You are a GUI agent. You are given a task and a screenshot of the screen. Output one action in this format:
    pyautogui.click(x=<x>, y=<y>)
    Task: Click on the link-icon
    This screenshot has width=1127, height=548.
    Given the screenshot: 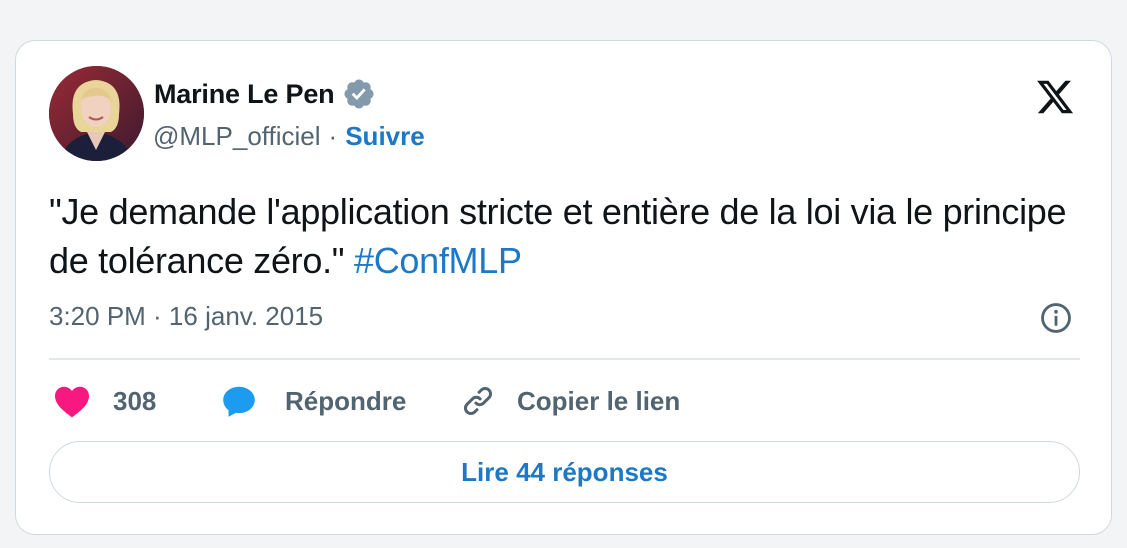 What is the action you would take?
    pyautogui.click(x=478, y=401)
    